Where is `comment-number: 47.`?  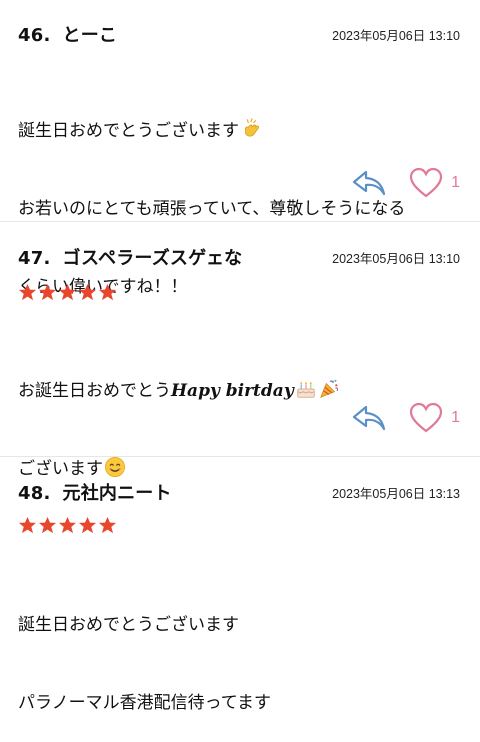 comment-number: 47. is located at coordinates (34, 258).